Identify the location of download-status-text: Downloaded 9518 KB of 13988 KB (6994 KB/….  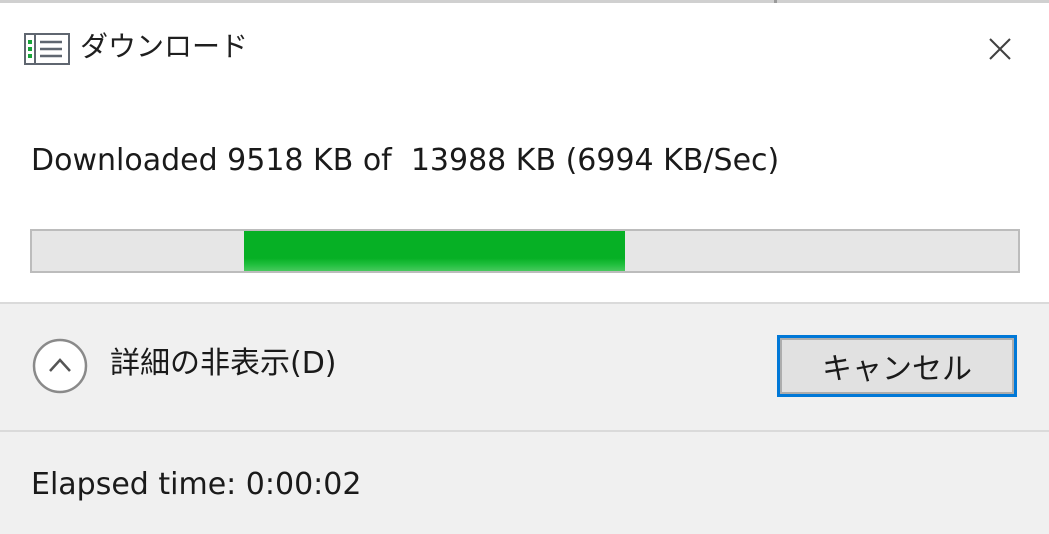
(405, 160).